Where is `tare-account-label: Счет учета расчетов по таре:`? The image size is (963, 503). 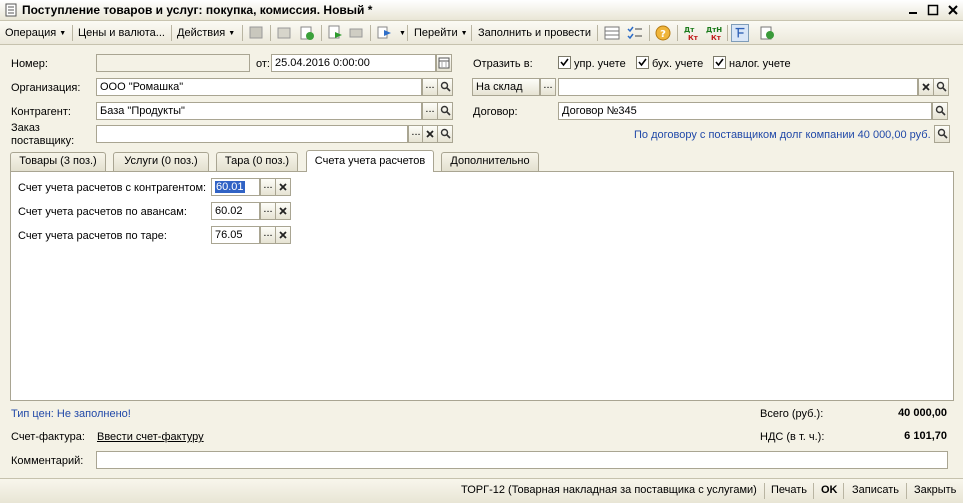
tare-account-label: Счет учета расчетов по таре: is located at coordinates (92, 236).